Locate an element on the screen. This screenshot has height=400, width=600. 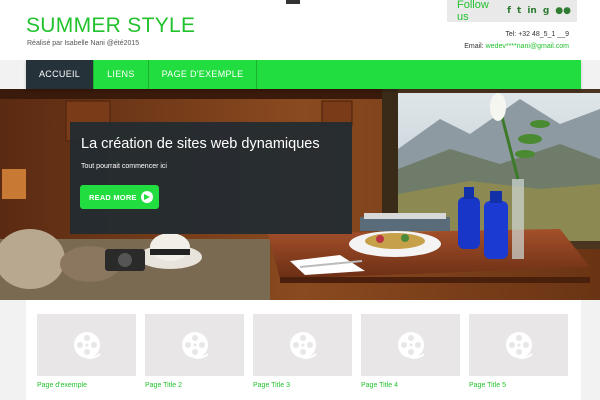
google-plus-icon: g is located at coordinates (546, 11).